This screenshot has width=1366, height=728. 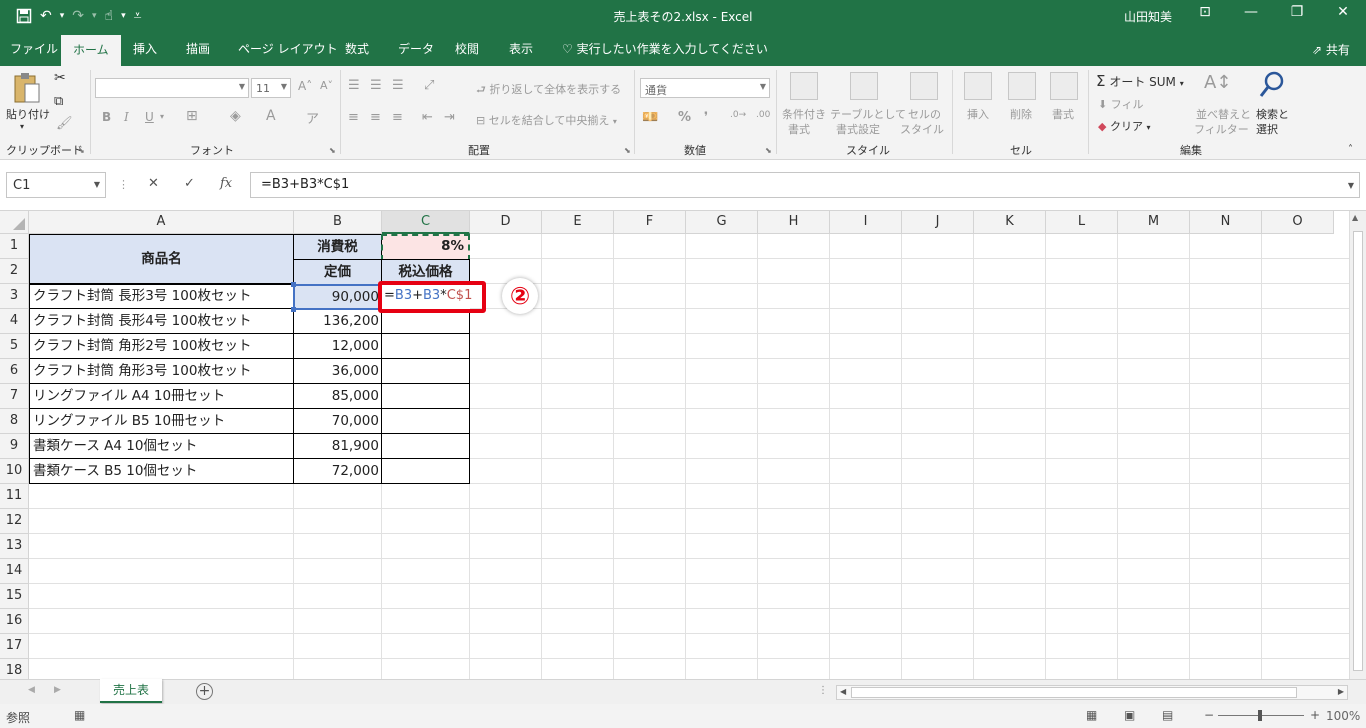 What do you see at coordinates (1140, 81) in the screenshot?
I see `autosum-button: Σ オート SUM ▾` at bounding box center [1140, 81].